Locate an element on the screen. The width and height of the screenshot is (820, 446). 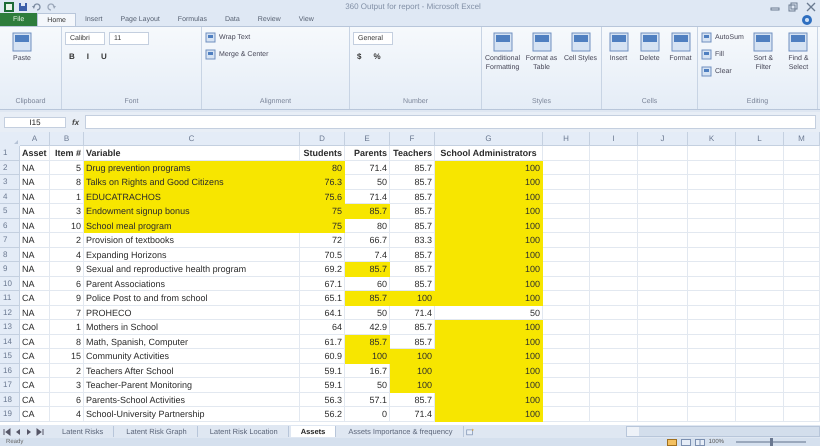
row-header: 16 is located at coordinates (10, 371).